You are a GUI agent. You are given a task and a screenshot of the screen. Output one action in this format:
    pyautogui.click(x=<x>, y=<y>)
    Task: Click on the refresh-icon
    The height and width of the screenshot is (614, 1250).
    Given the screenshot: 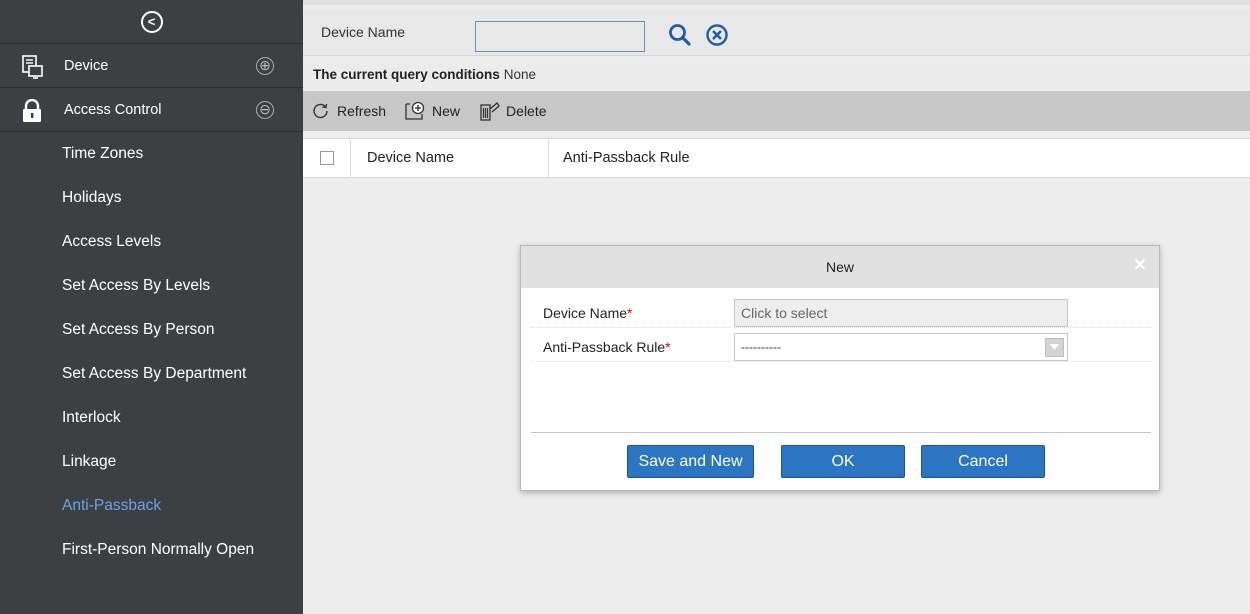 What is the action you would take?
    pyautogui.click(x=320, y=111)
    